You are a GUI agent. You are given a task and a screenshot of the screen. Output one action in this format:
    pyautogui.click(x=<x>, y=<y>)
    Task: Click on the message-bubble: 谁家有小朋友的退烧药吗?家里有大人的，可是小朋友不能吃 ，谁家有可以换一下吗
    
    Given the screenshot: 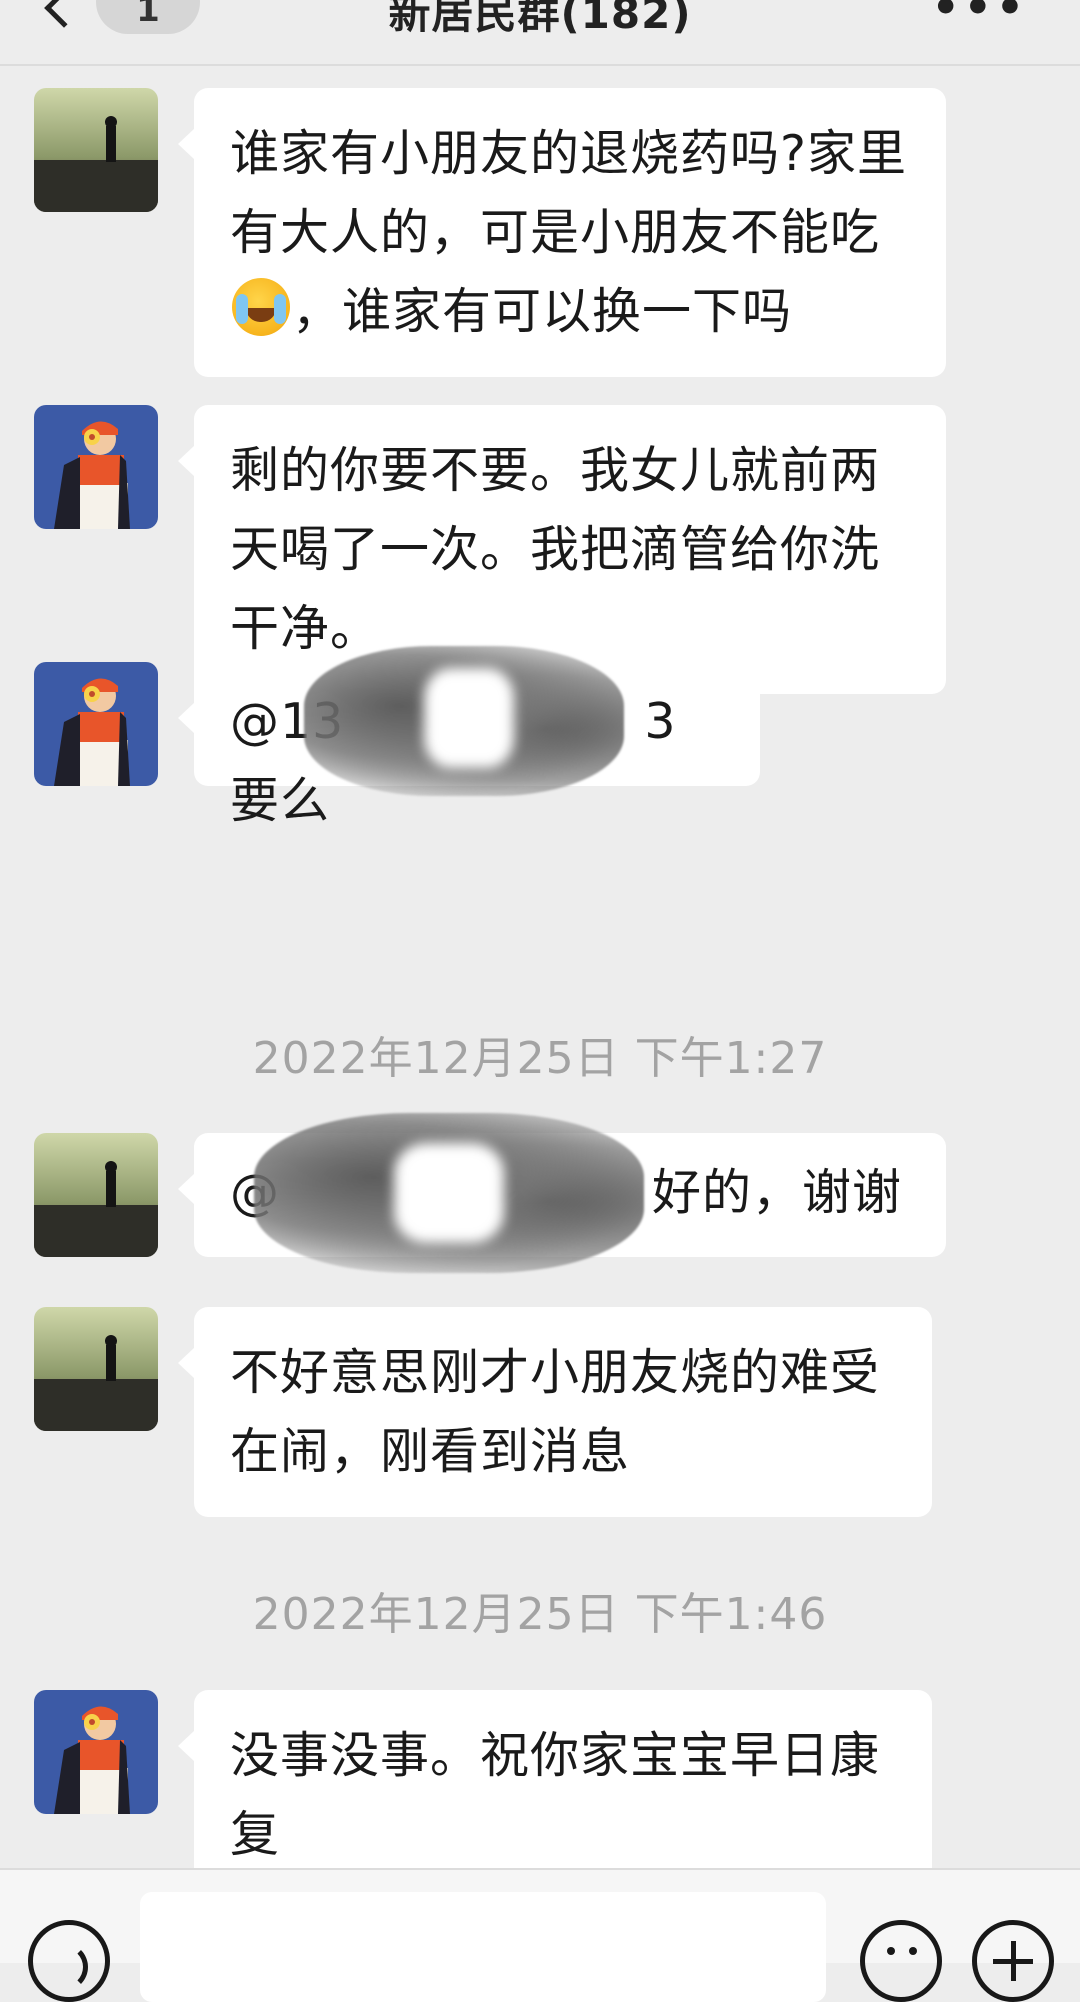 What is the action you would take?
    pyautogui.click(x=562, y=232)
    